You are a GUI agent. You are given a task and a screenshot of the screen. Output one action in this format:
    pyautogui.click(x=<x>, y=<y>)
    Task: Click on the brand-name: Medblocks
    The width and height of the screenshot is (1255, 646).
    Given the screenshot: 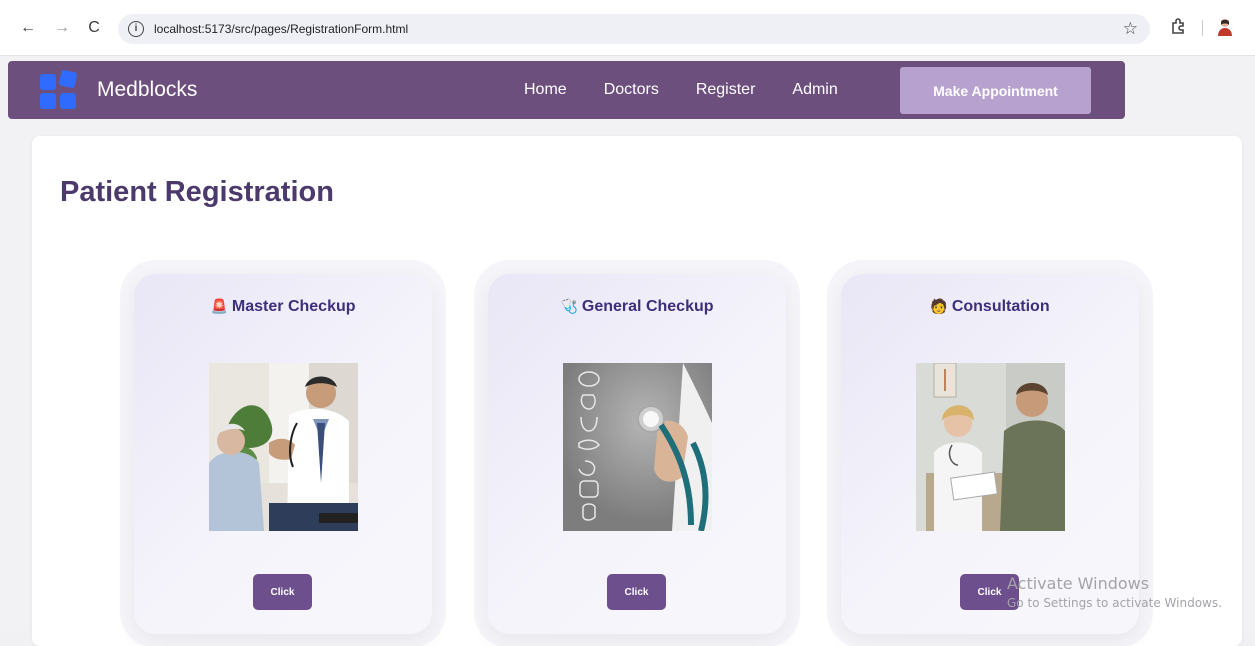 What is the action you would take?
    pyautogui.click(x=147, y=90)
    